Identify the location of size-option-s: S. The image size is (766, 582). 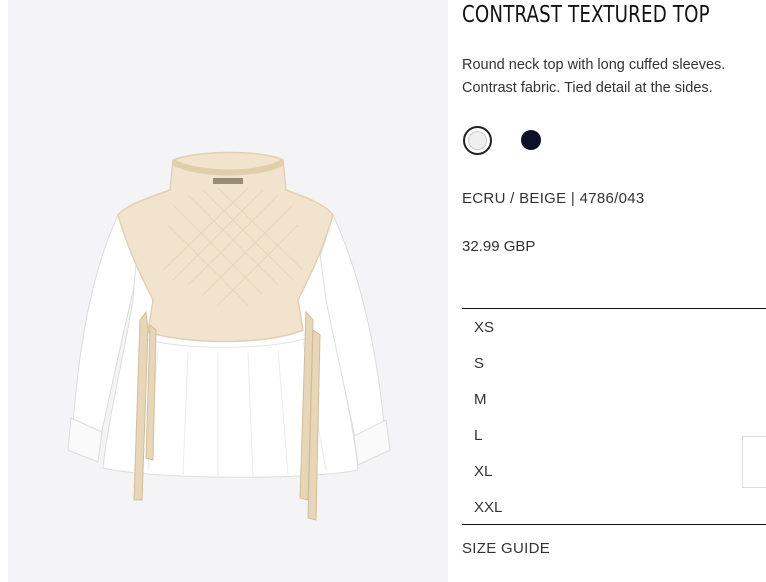
(479, 363).